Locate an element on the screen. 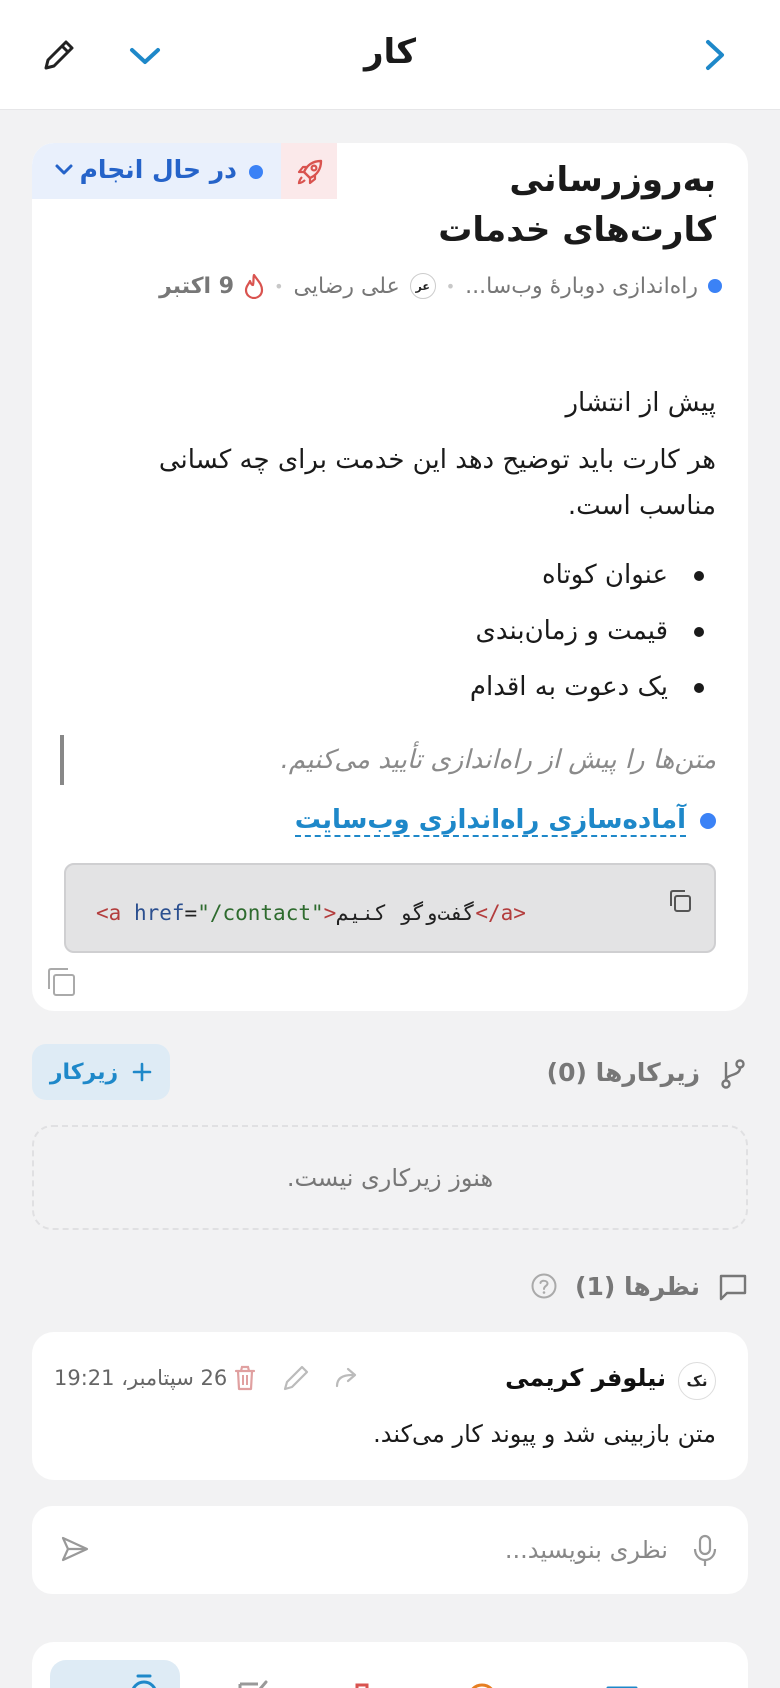 The width and height of the screenshot is (780, 1688). list-item: عنوان کوتاه is located at coordinates (406, 575).